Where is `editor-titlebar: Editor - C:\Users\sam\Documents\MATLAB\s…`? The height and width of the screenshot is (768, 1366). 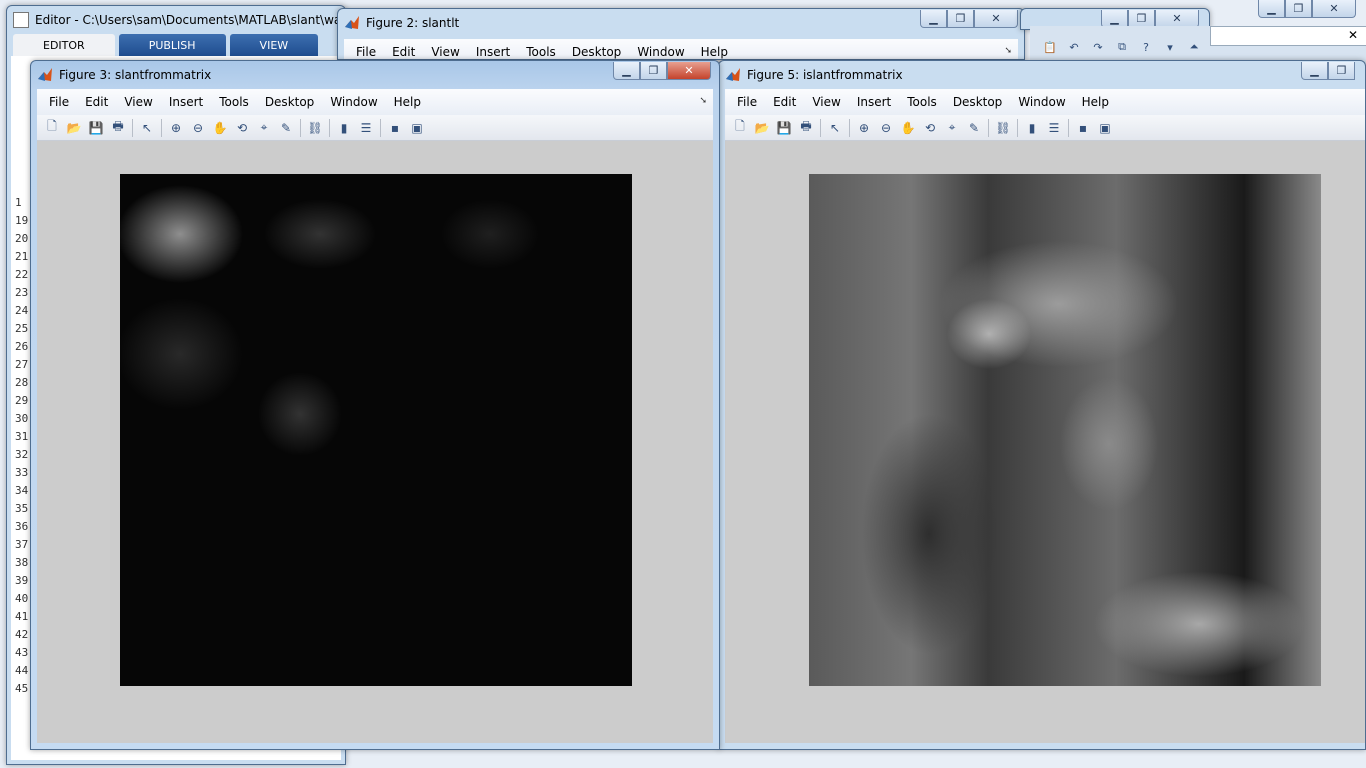 editor-titlebar: Editor - C:\Users\sam\Documents\MATLAB\s… is located at coordinates (176, 20).